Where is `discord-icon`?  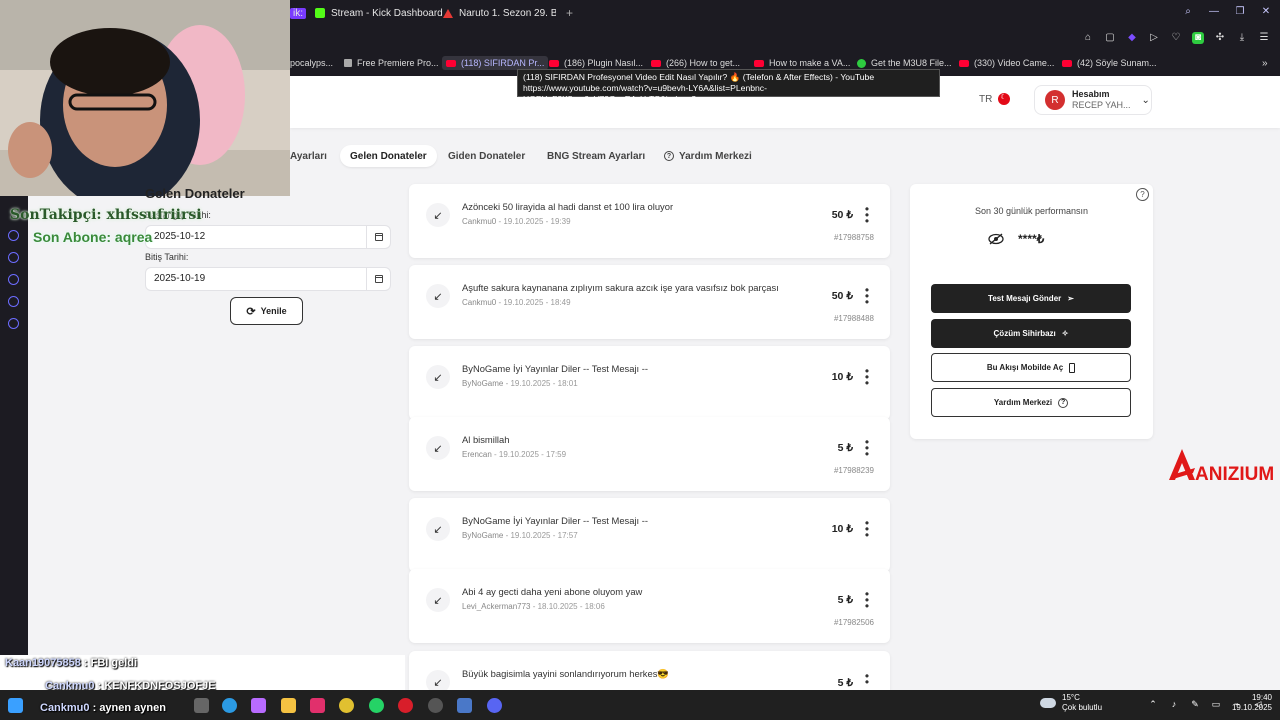 discord-icon is located at coordinates (494, 705).